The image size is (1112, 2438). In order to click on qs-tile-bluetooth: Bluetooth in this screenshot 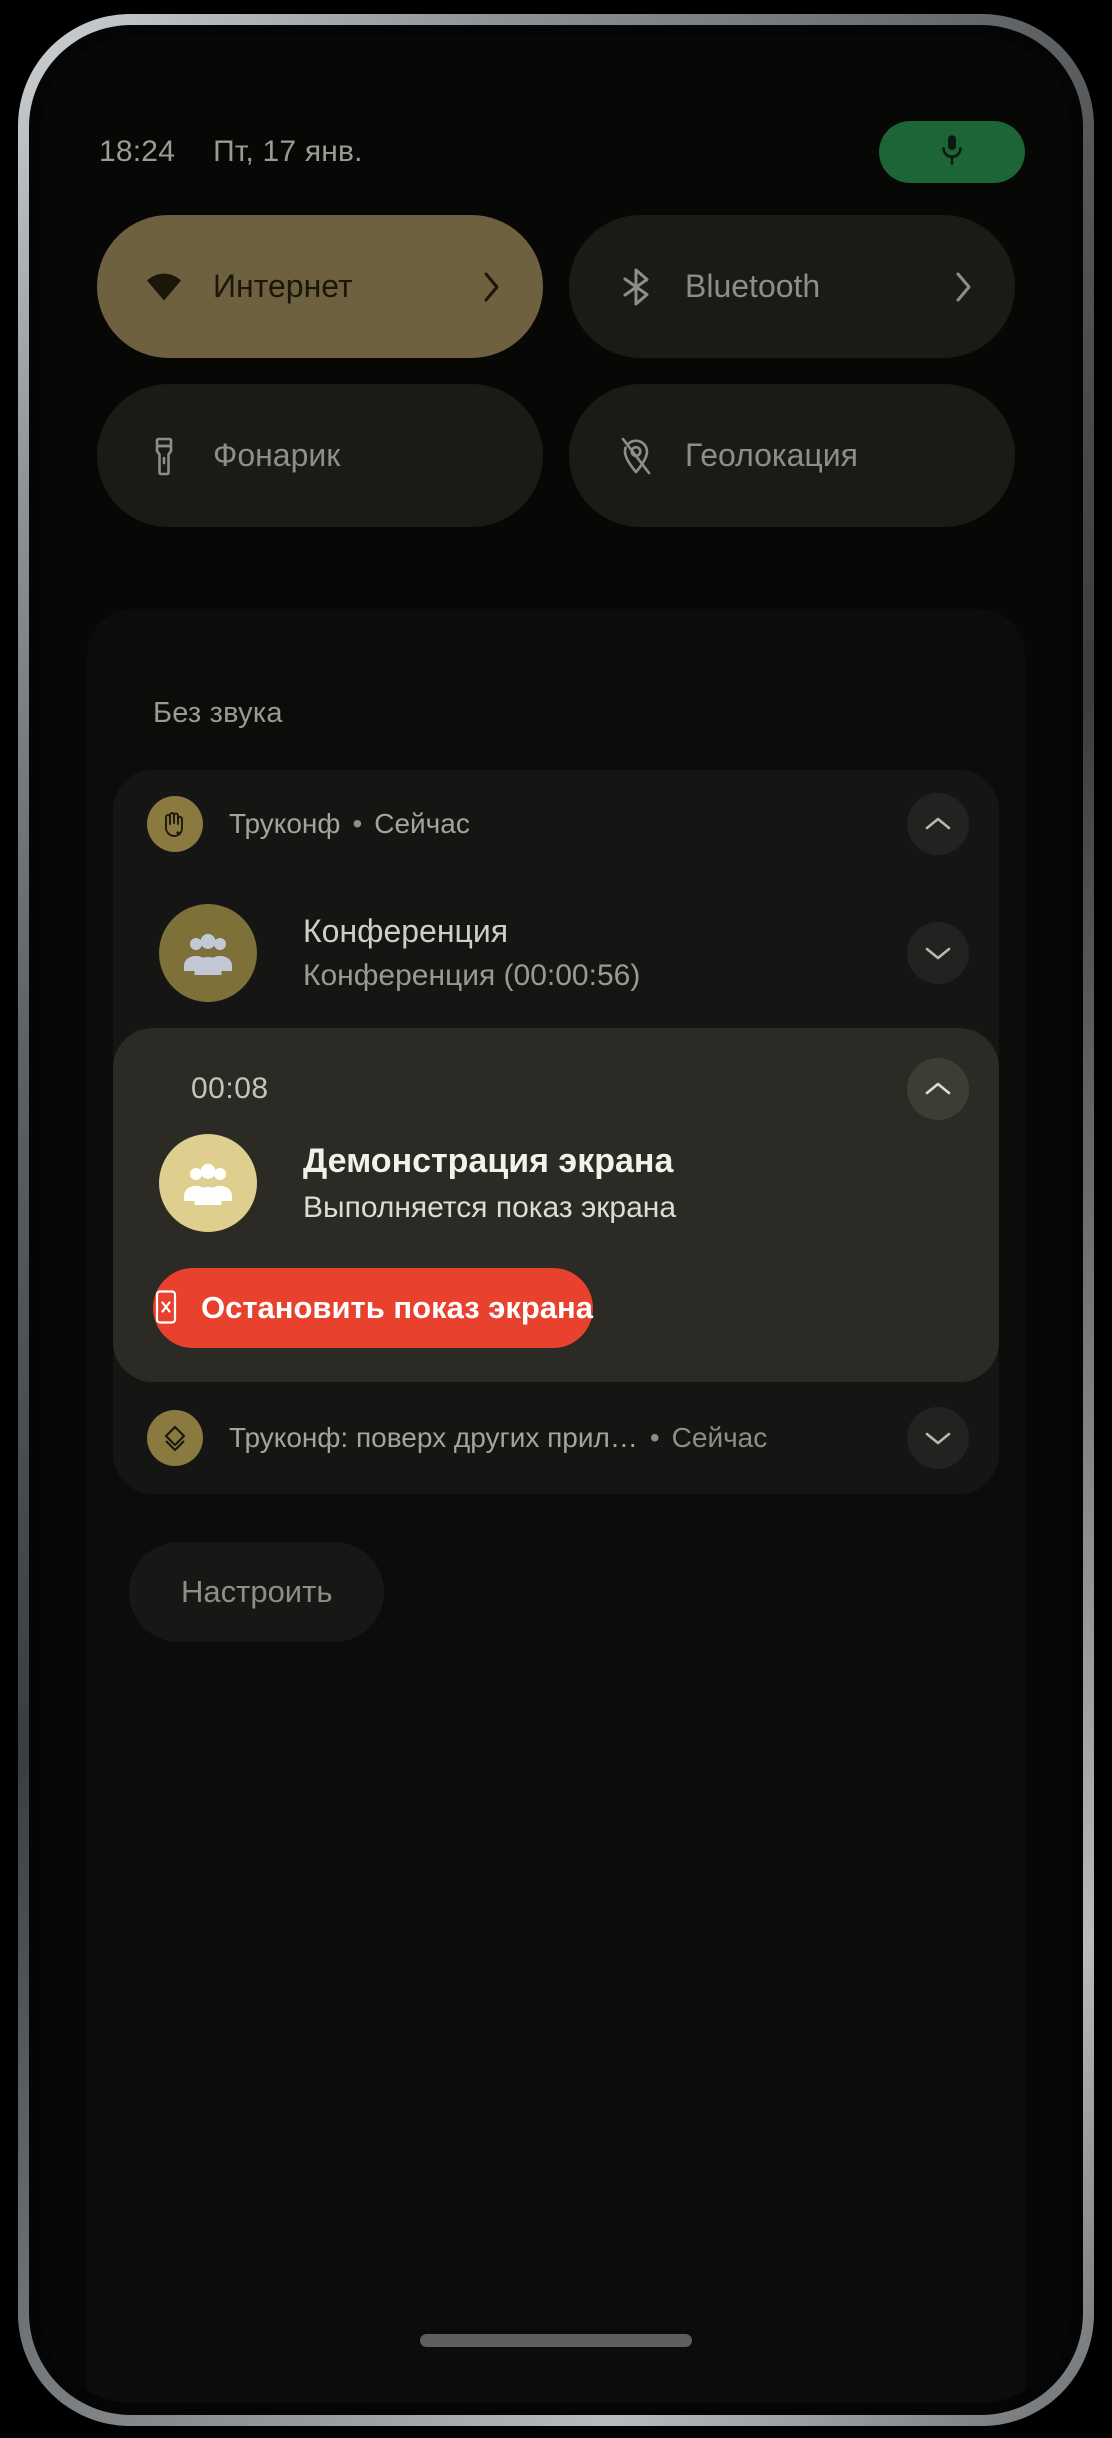, I will do `click(792, 286)`.